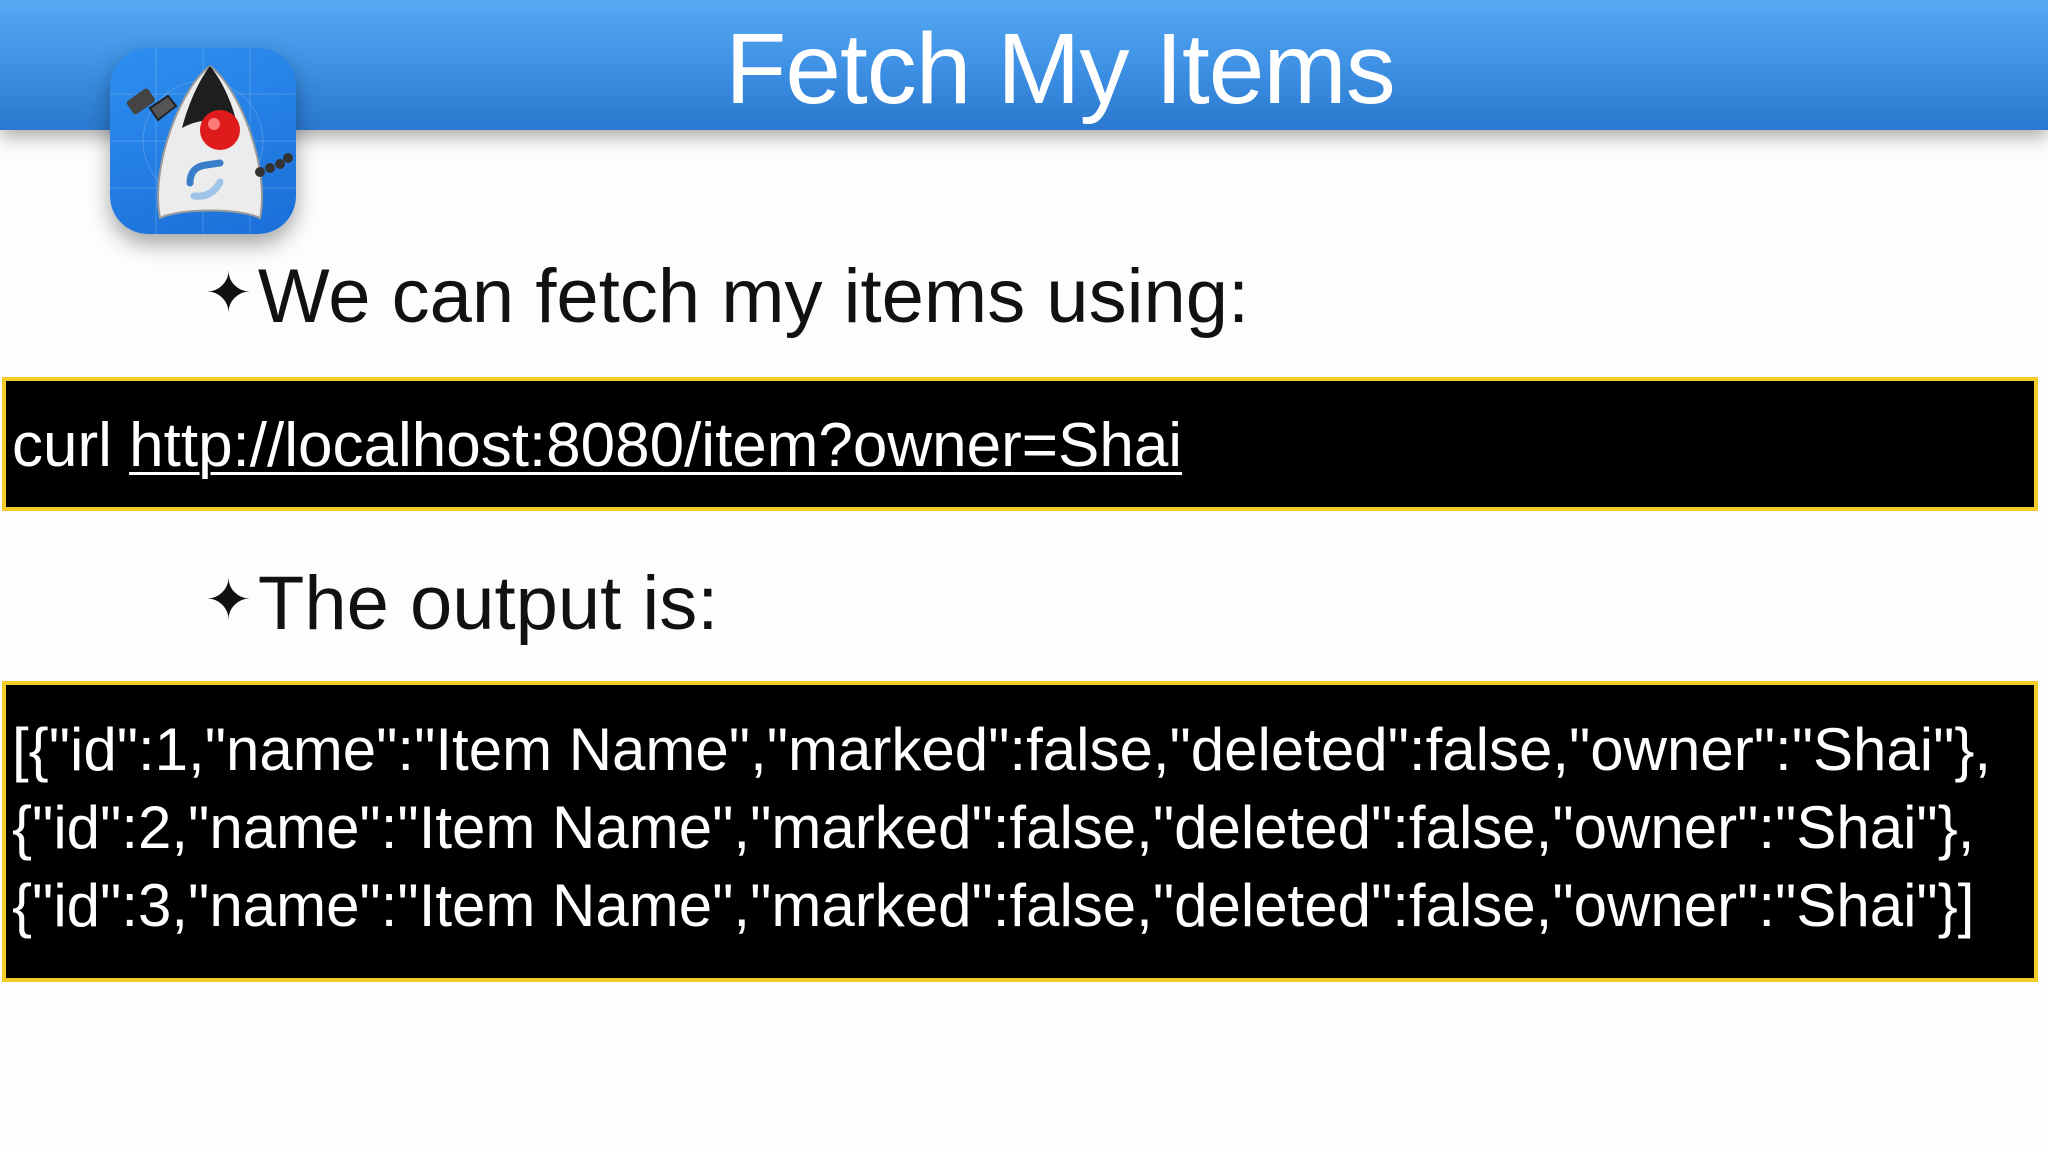 The image size is (2048, 1152). I want to click on bullet-text: We can fetch my items using:, so click(753, 296).